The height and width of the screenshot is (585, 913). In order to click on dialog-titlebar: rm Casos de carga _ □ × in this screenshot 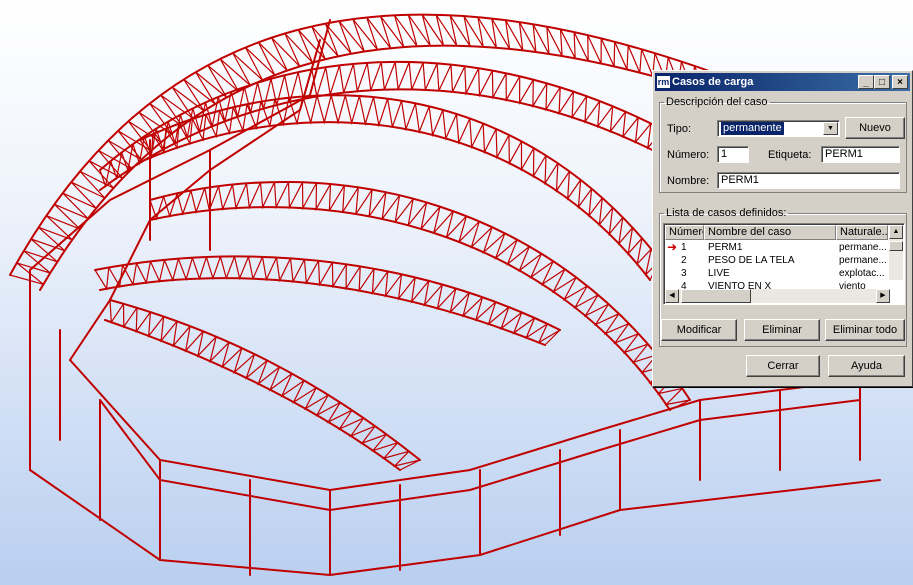, I will do `click(782, 82)`.